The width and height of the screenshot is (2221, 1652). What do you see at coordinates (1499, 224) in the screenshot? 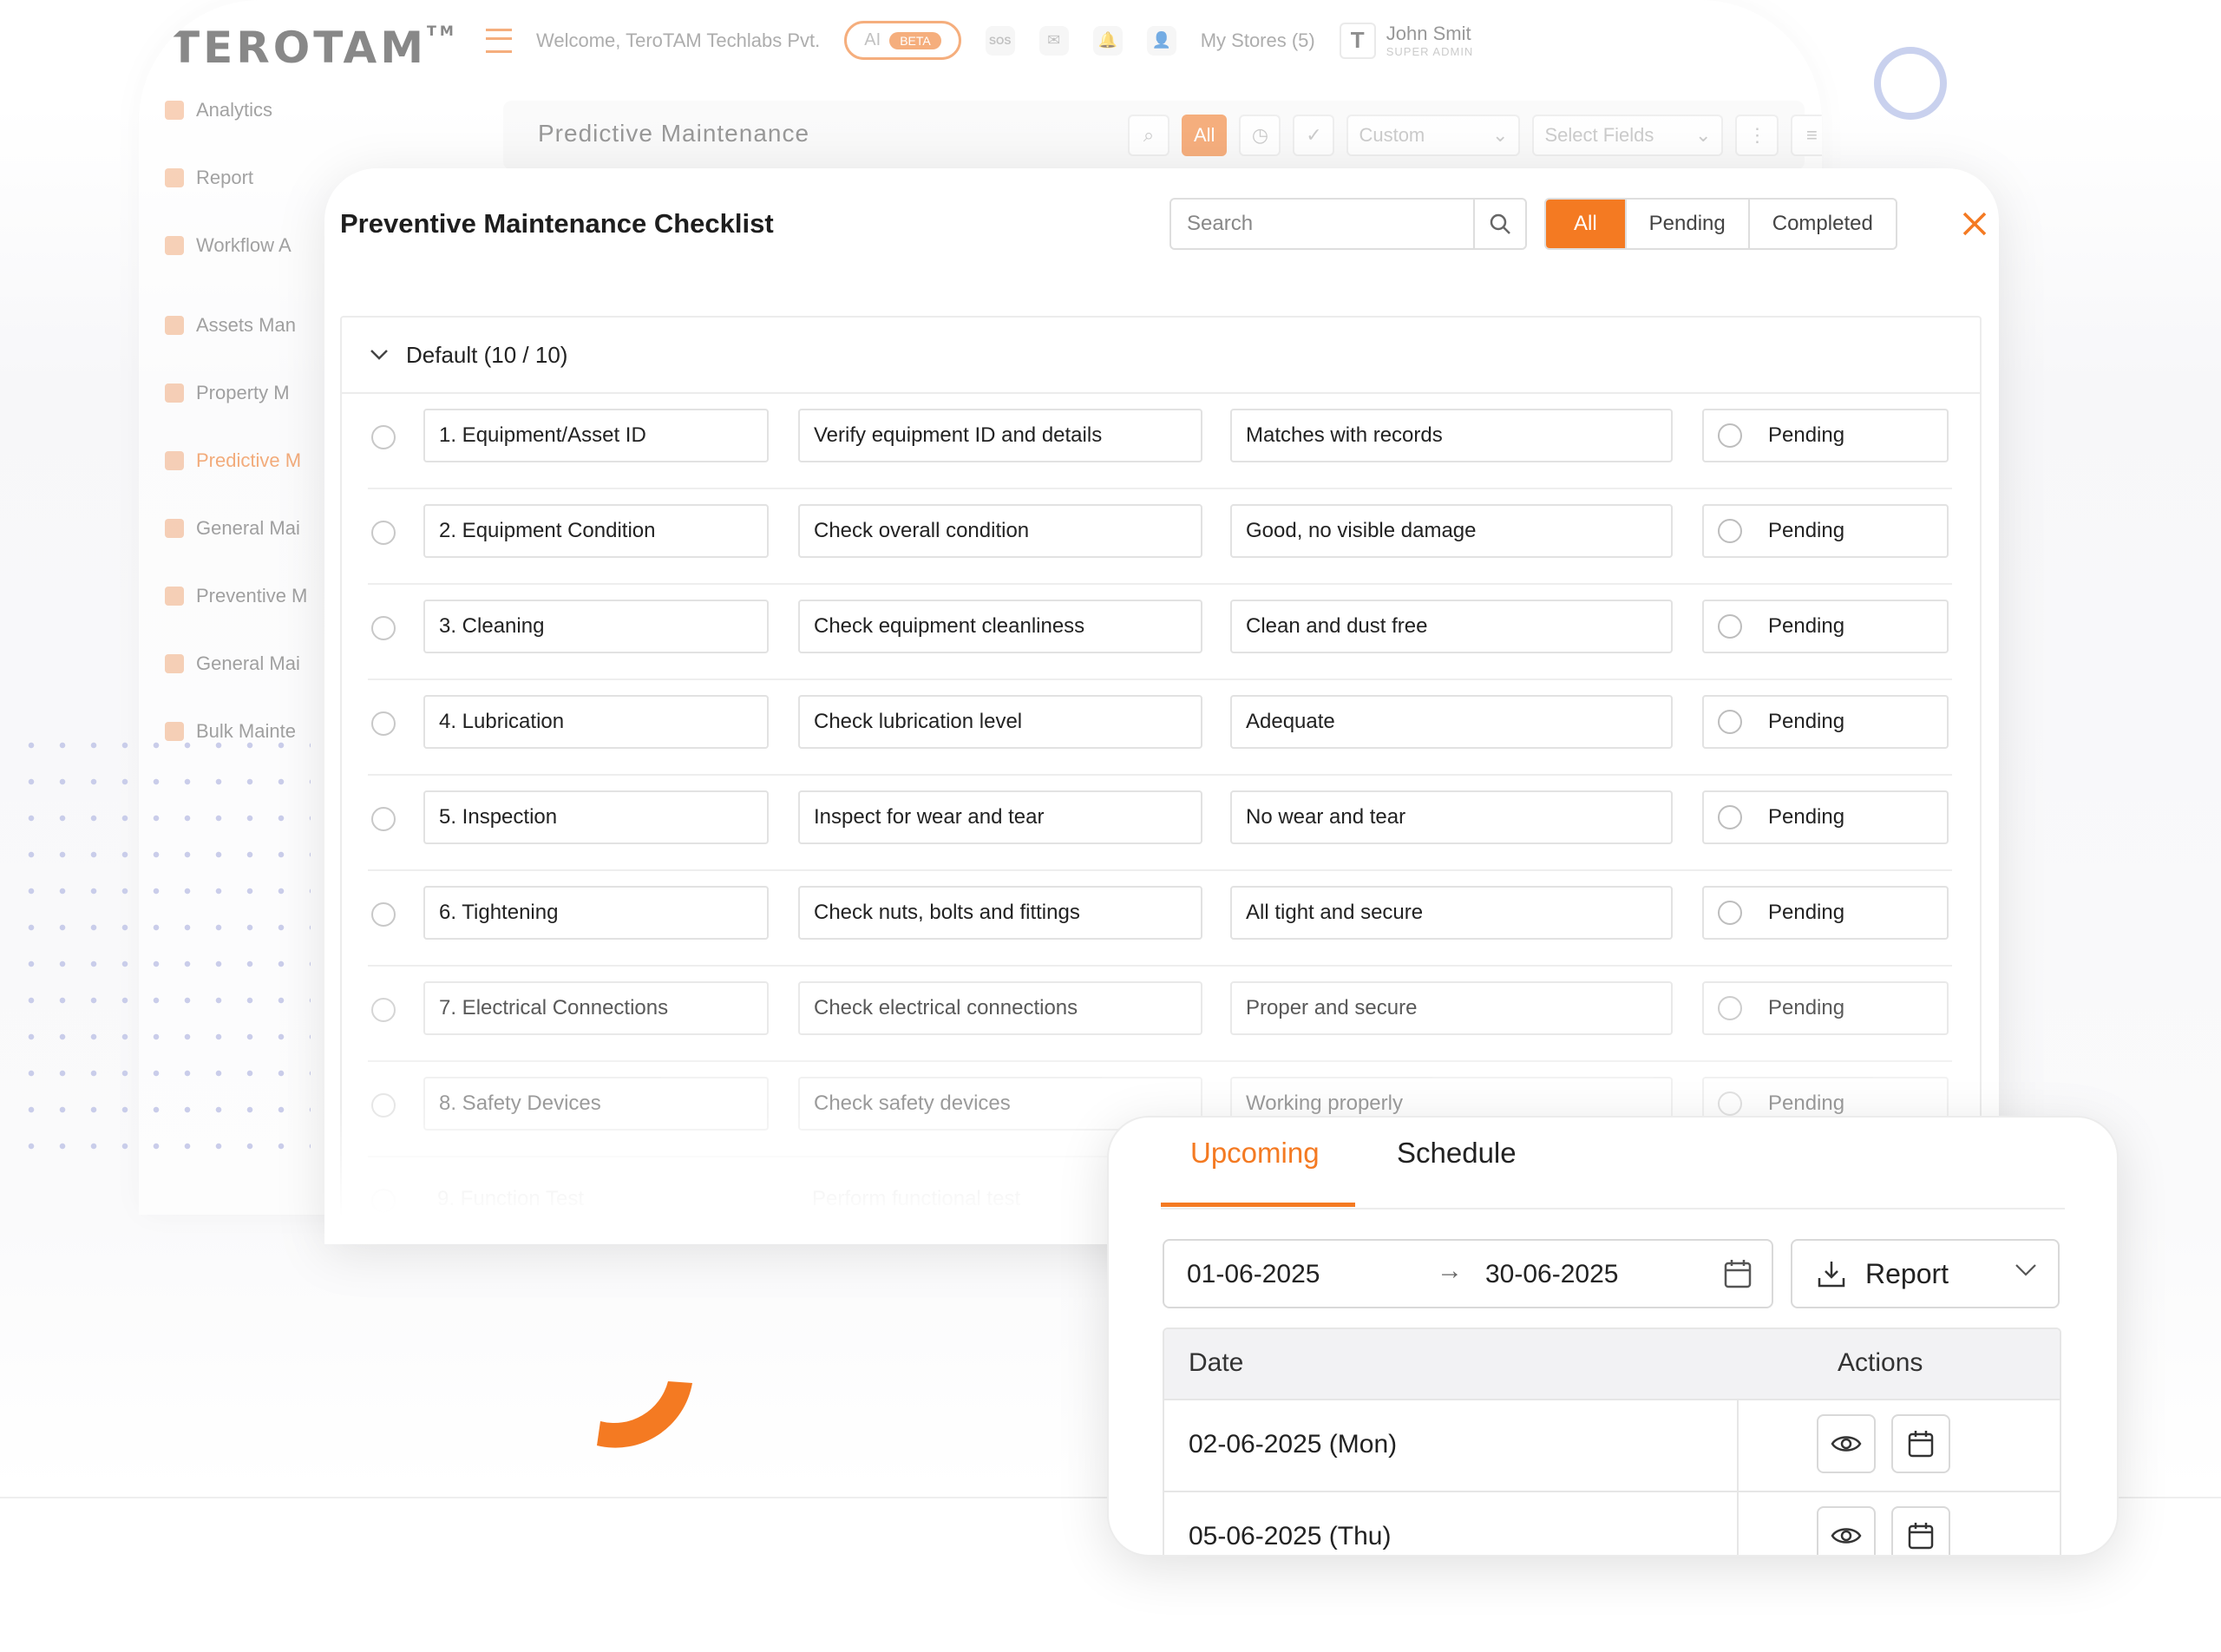
I see `search-button` at bounding box center [1499, 224].